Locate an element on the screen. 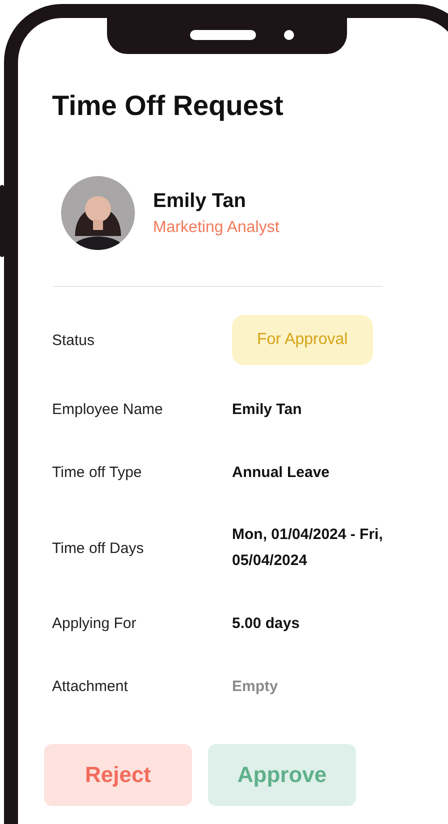 This screenshot has height=824, width=448. approve-button: Approve is located at coordinates (282, 775).